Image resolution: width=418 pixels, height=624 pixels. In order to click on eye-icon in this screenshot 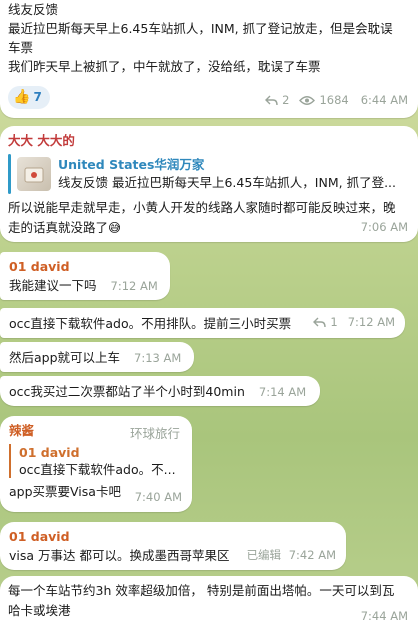, I will do `click(307, 100)`.